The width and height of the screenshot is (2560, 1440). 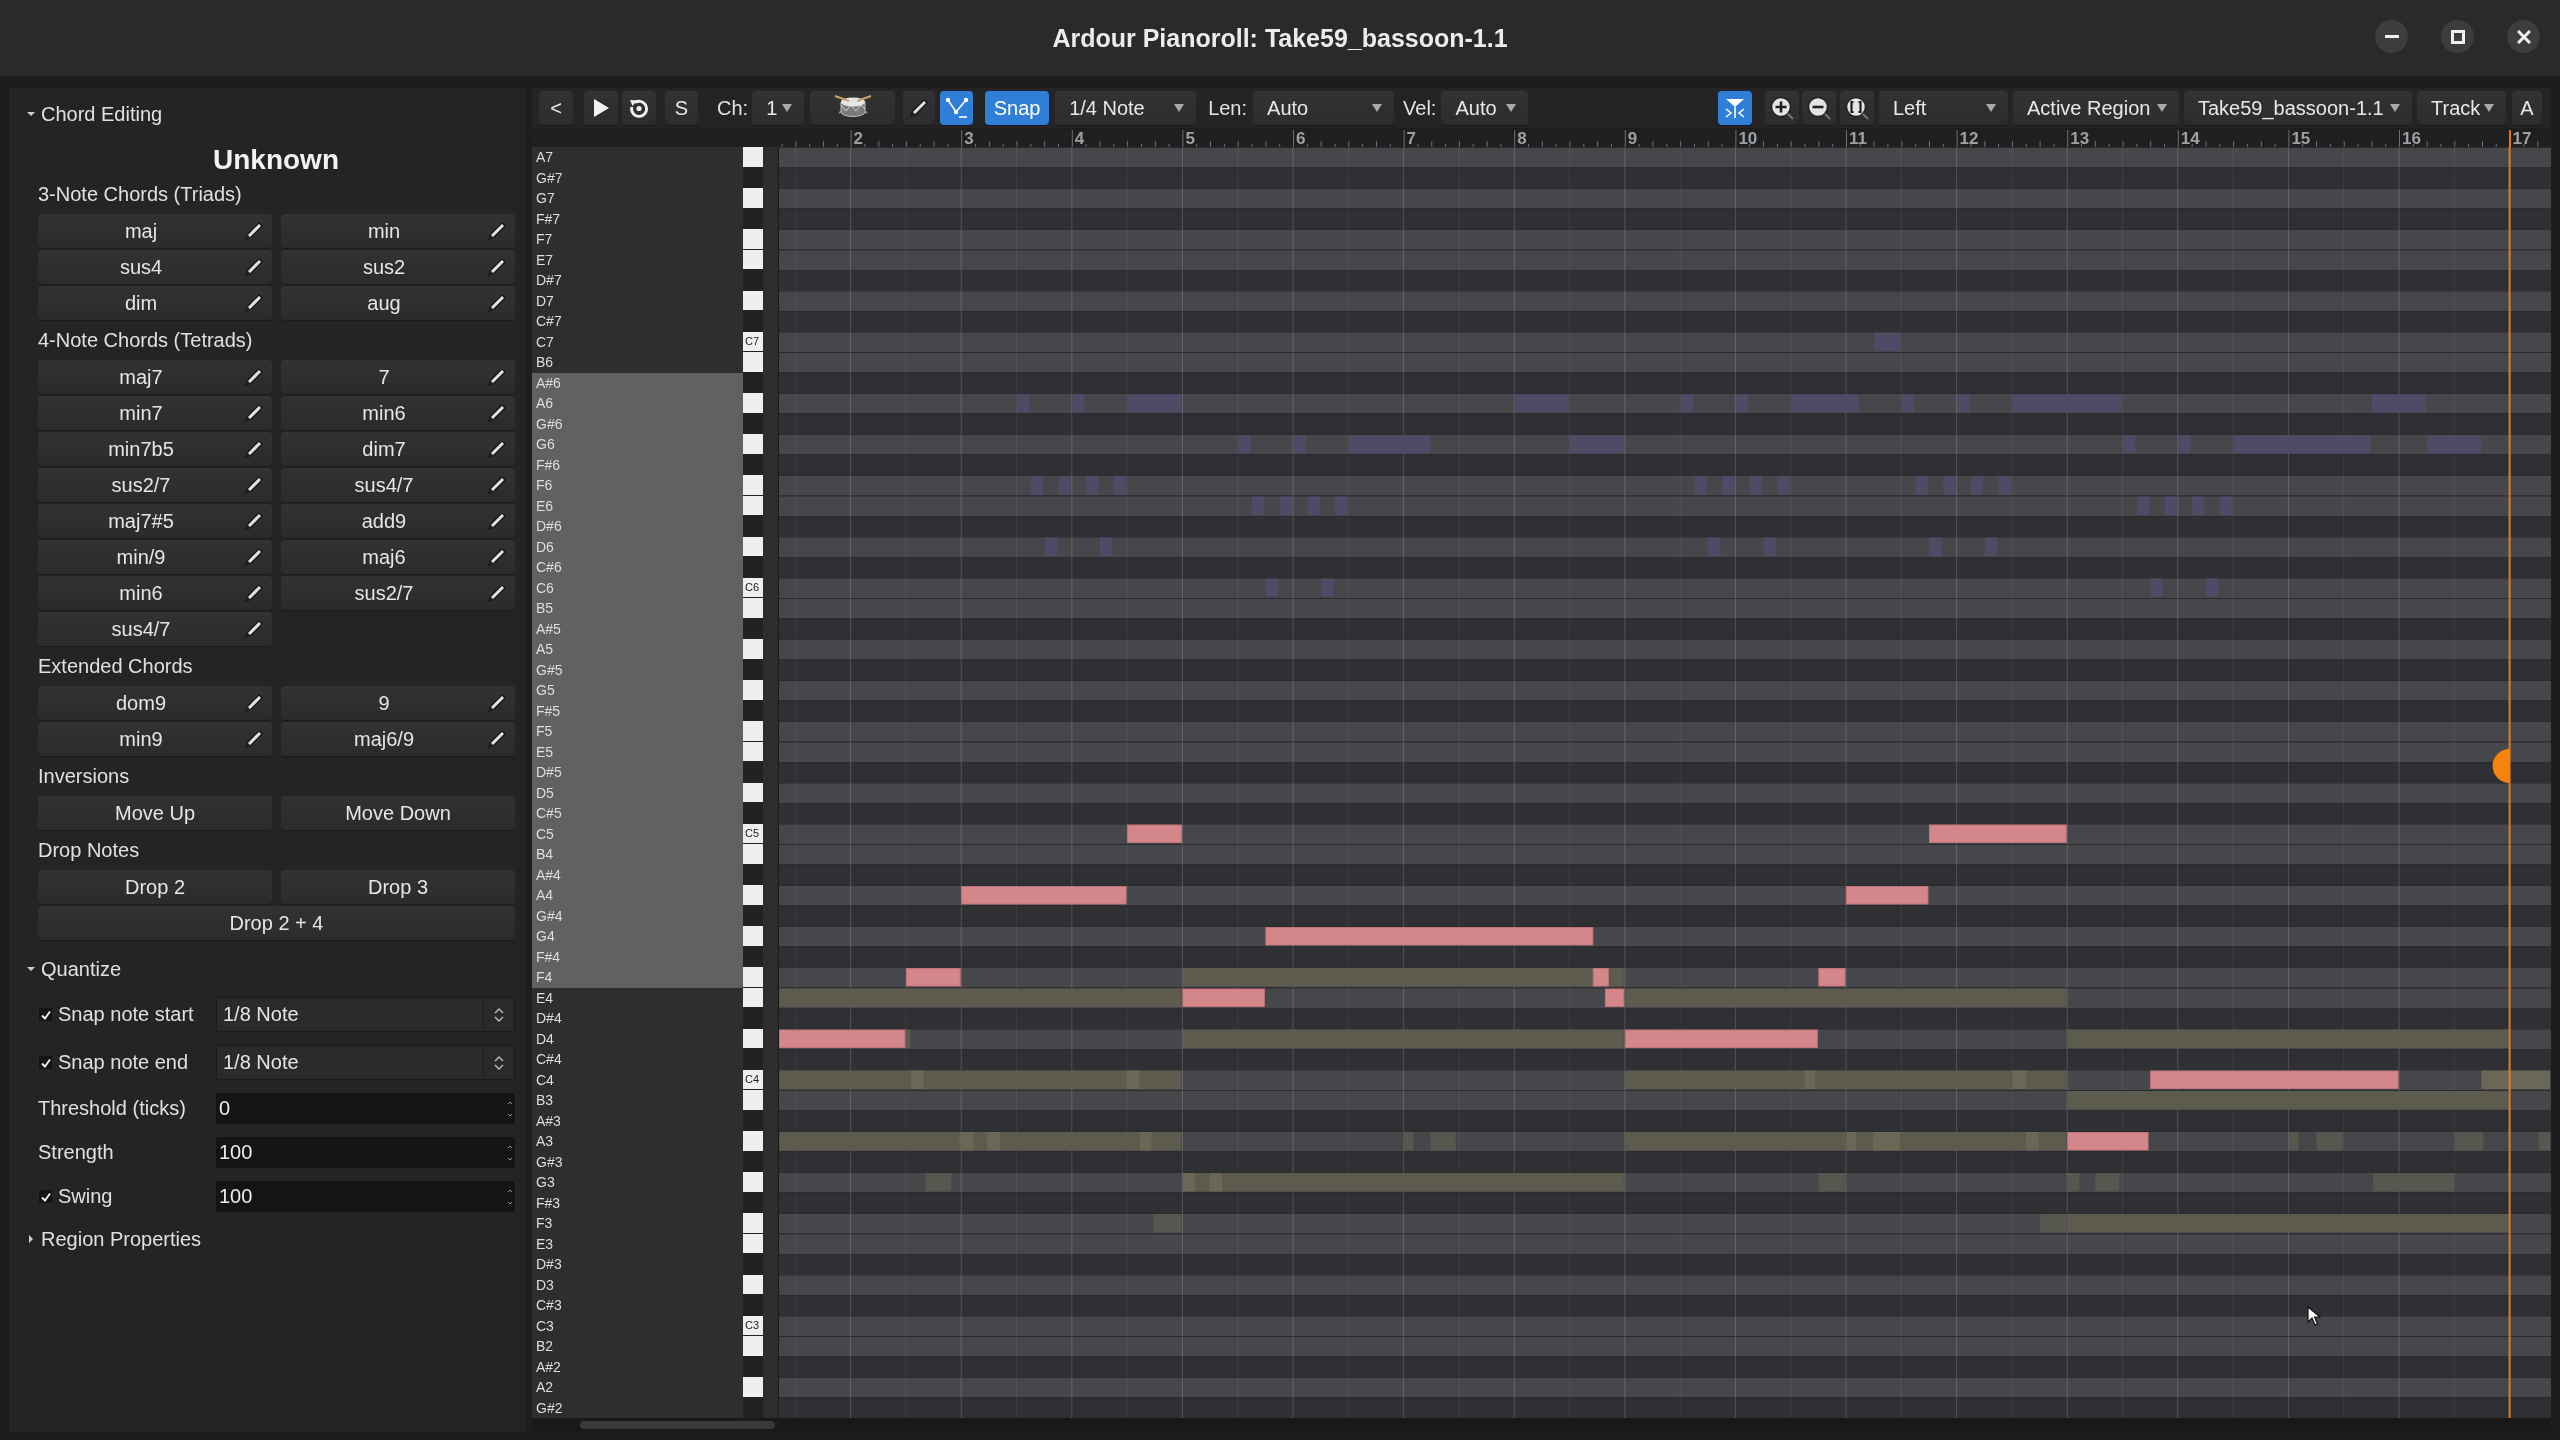 What do you see at coordinates (155, 267) in the screenshot?
I see `chord-button: sus4` at bounding box center [155, 267].